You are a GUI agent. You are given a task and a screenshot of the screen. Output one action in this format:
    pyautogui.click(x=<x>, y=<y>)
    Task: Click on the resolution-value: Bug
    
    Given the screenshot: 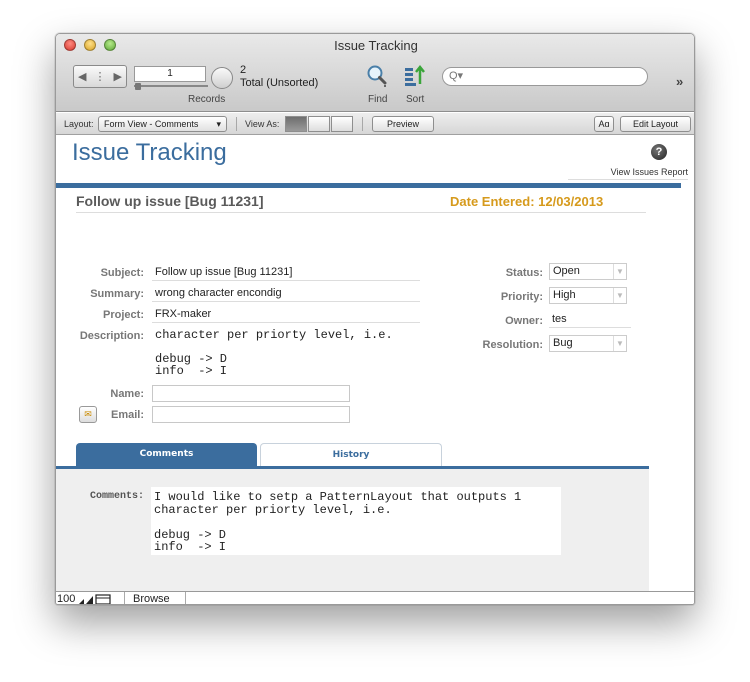 What is the action you would take?
    pyautogui.click(x=563, y=343)
    